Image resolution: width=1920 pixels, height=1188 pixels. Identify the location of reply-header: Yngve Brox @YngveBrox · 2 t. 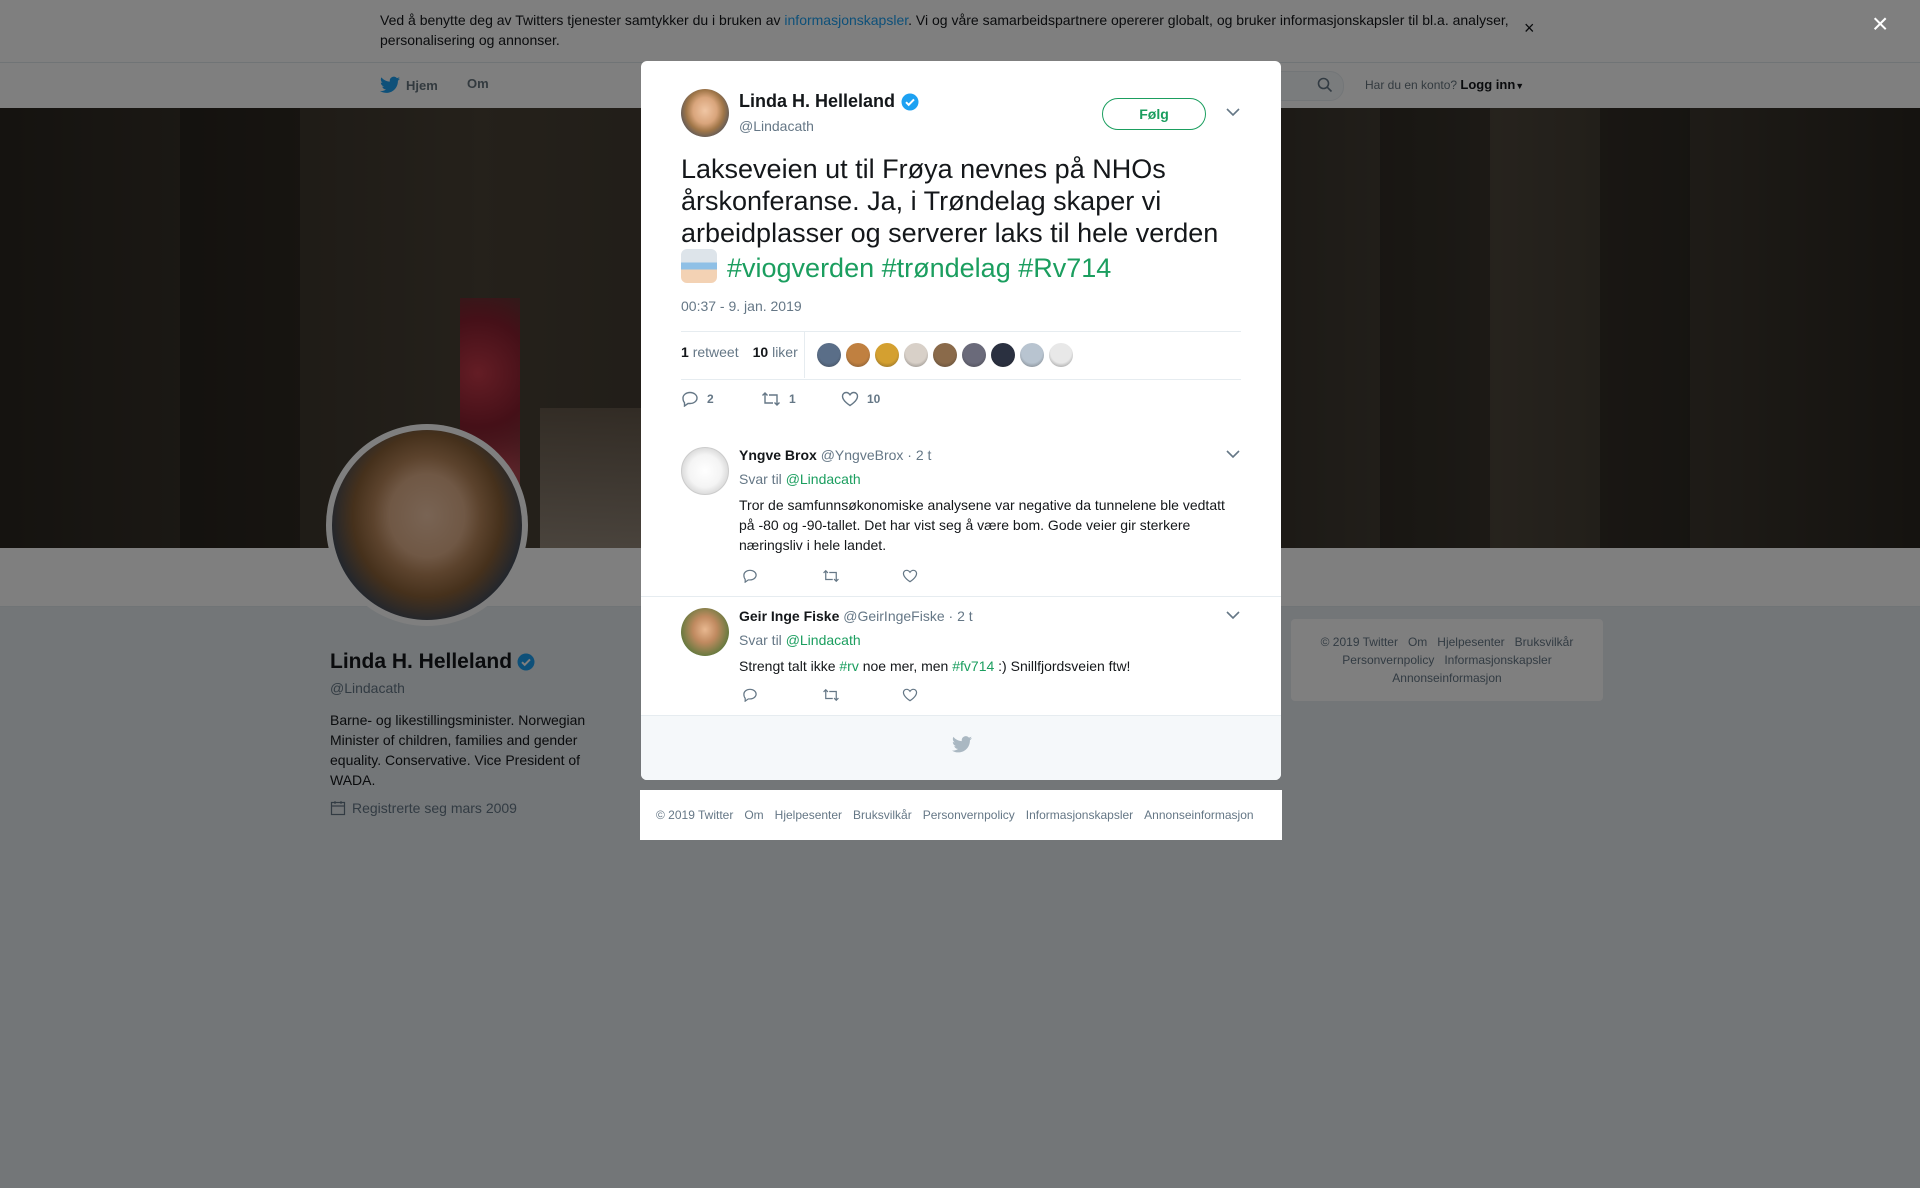
(835, 455).